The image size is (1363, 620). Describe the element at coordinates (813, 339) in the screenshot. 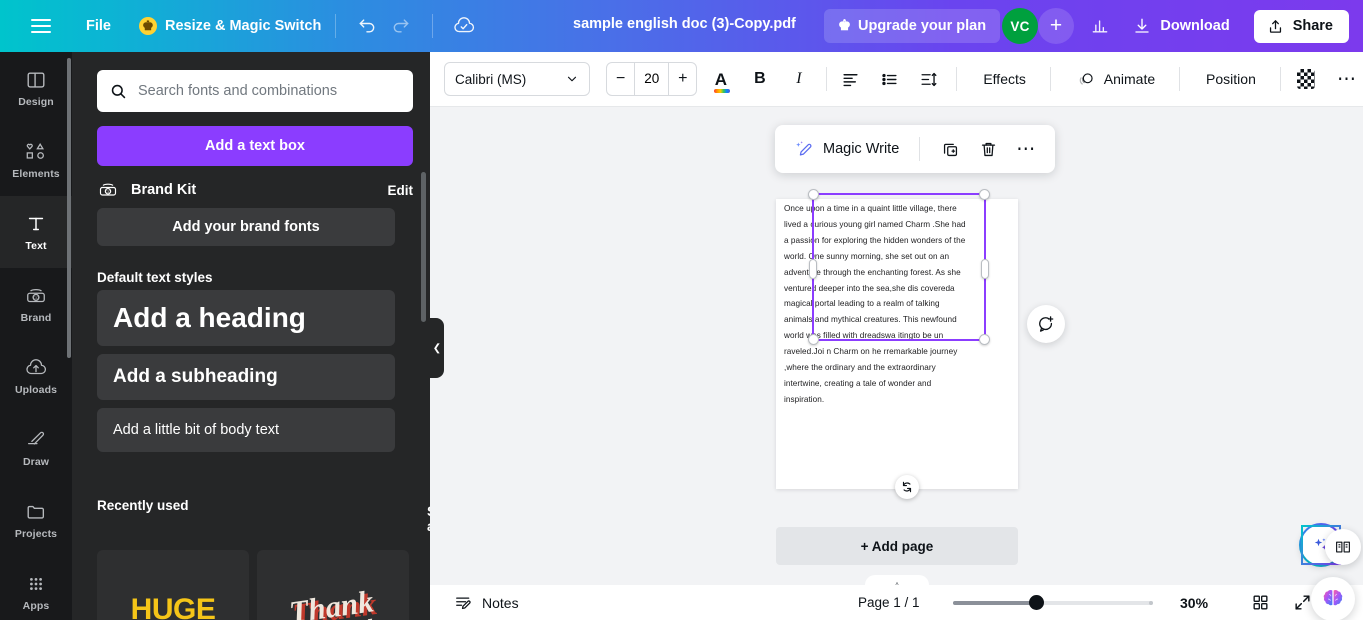

I see `resize-handle-bottom-left` at that location.